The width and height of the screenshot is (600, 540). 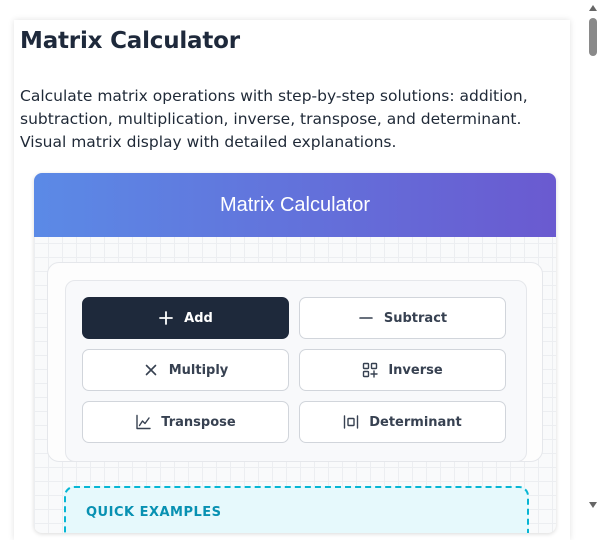 What do you see at coordinates (370, 370) in the screenshot?
I see `inverse-icon` at bounding box center [370, 370].